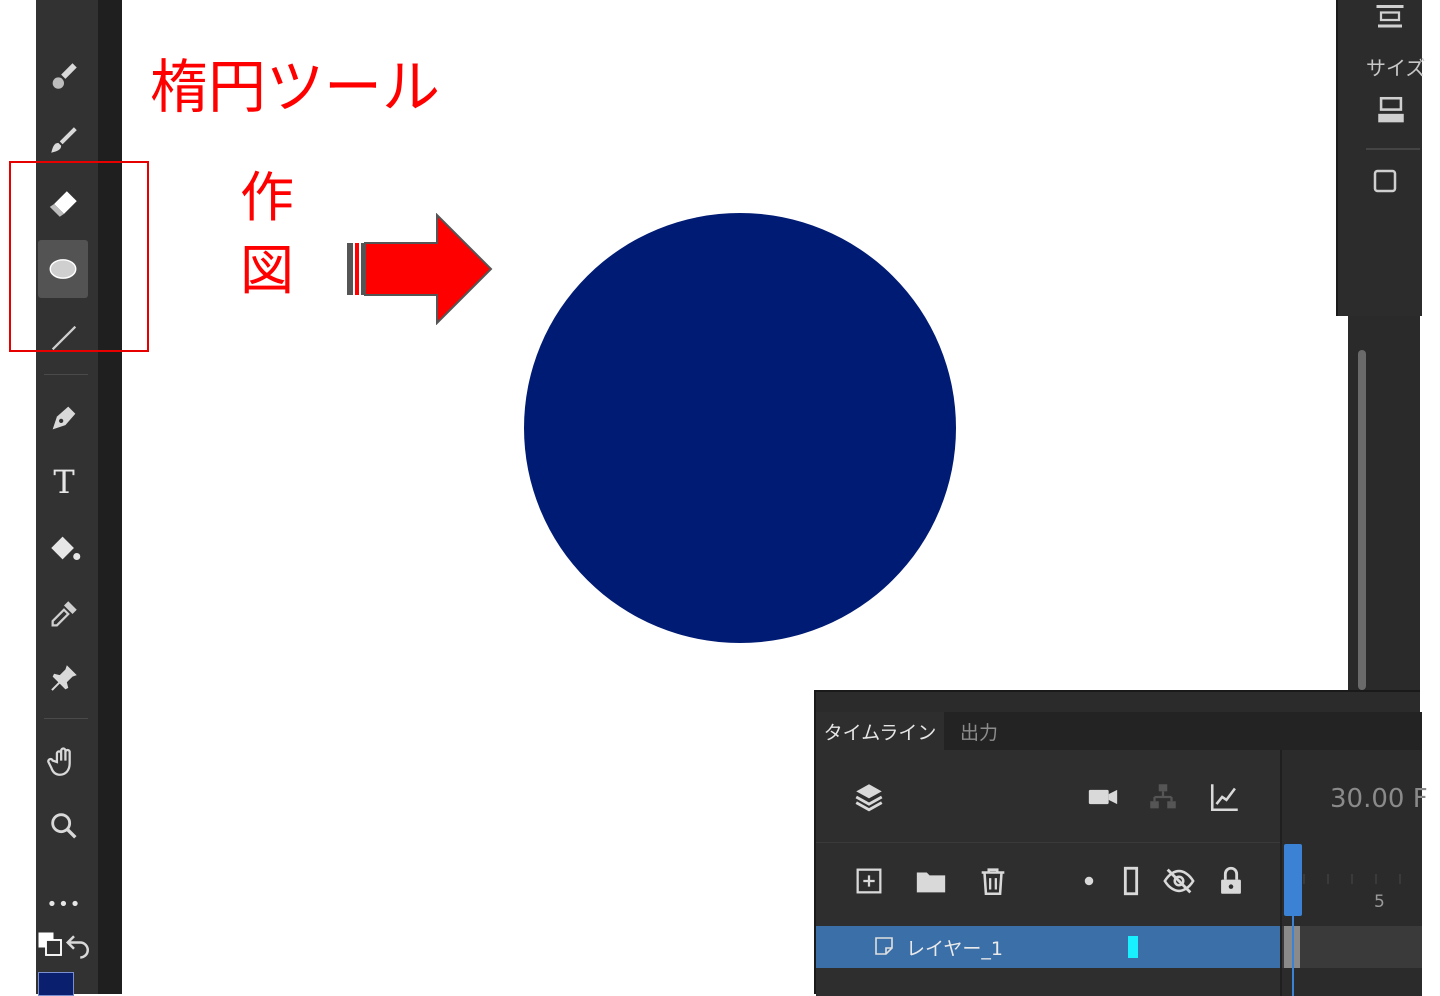 The height and width of the screenshot is (996, 1440). I want to click on layer-color-marker, so click(1133, 947).